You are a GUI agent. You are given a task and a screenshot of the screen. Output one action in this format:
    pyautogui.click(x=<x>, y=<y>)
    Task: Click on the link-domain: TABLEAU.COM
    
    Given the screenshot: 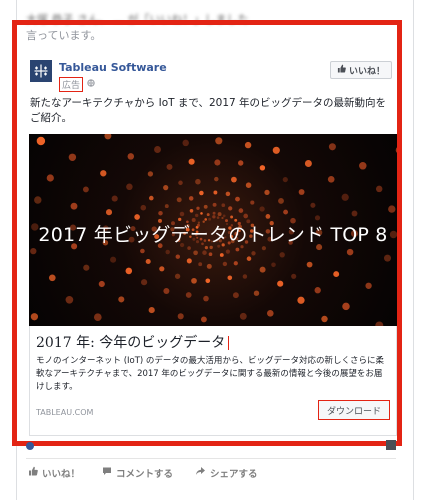 What is the action you would take?
    pyautogui.click(x=65, y=412)
    